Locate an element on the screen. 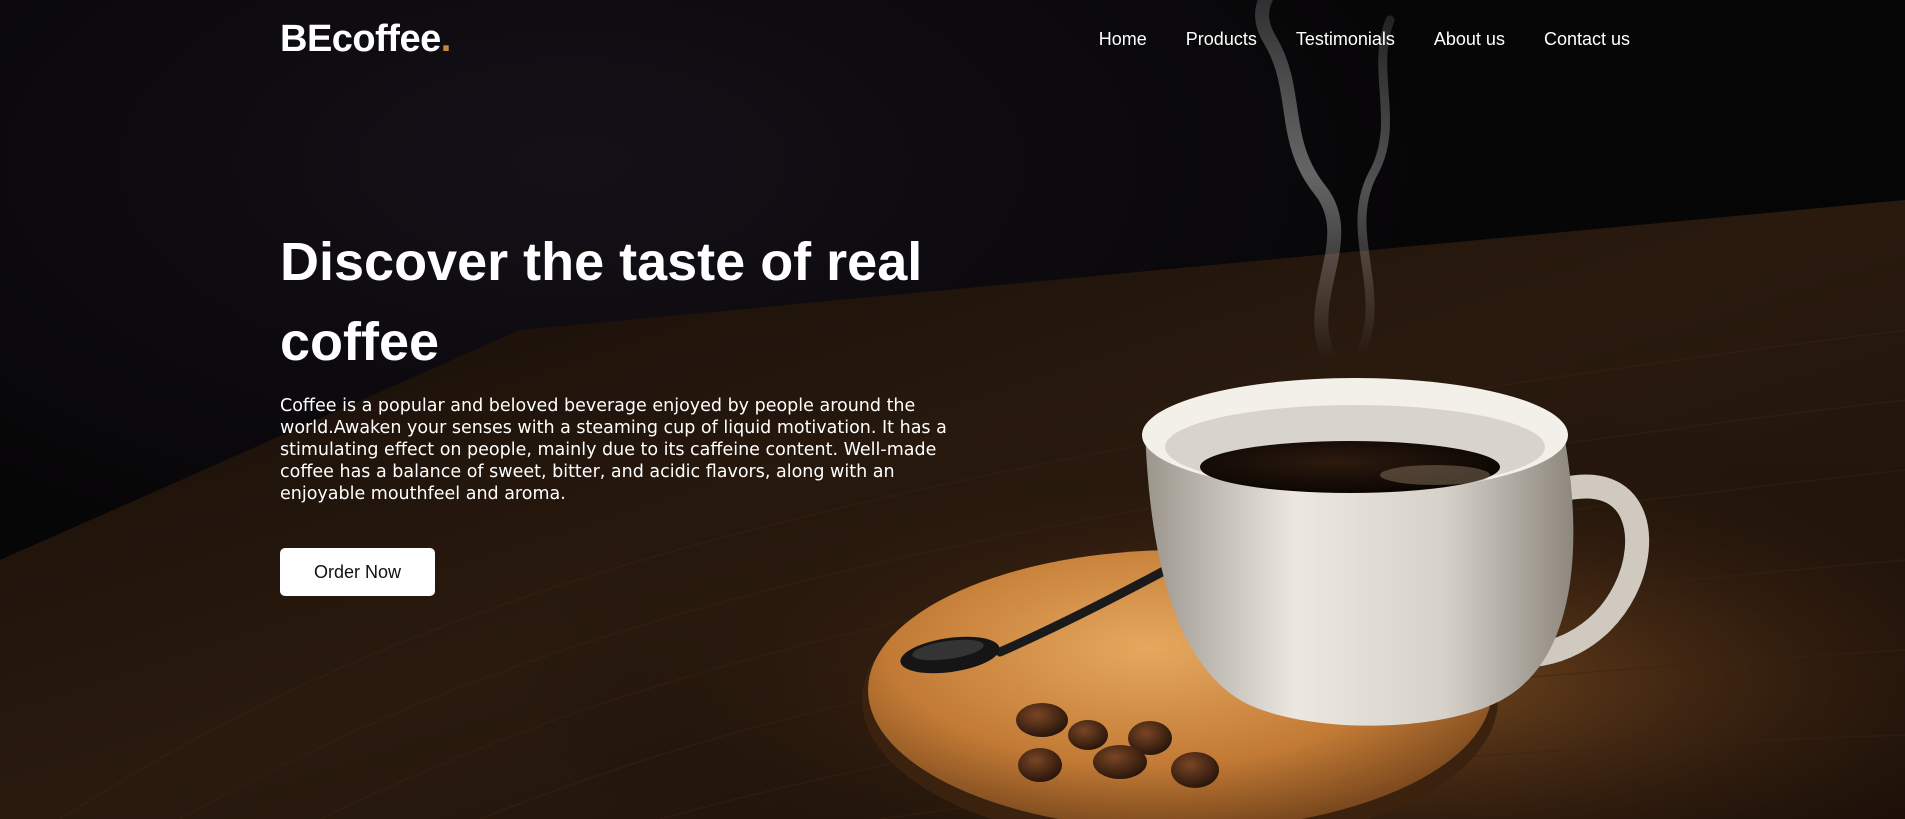 The image size is (1905, 819). nav-link-products: Products is located at coordinates (1221, 39).